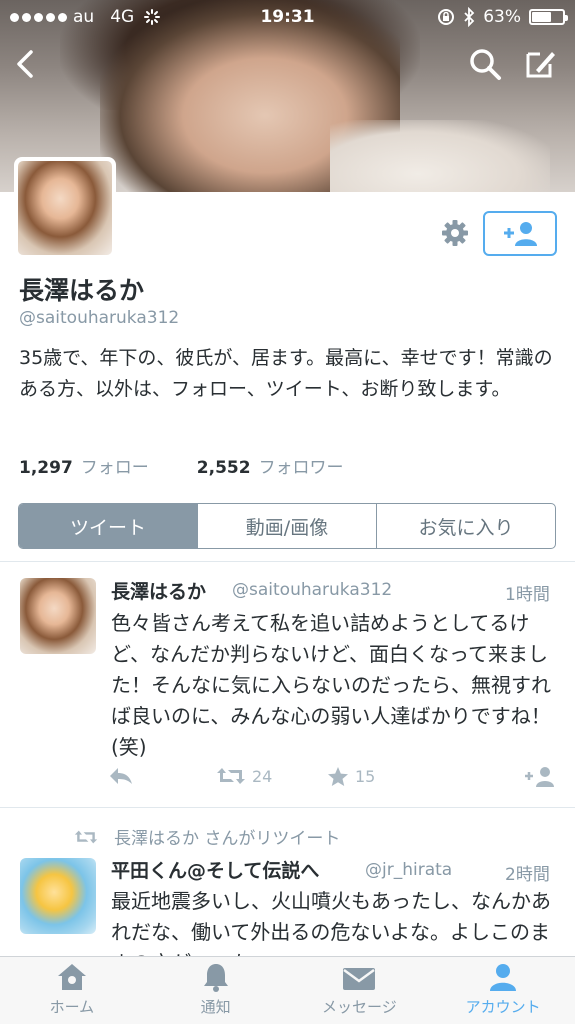 The height and width of the screenshot is (1024, 575). Describe the element at coordinates (469, 17) in the screenshot. I see `bluetooth-icon` at that location.